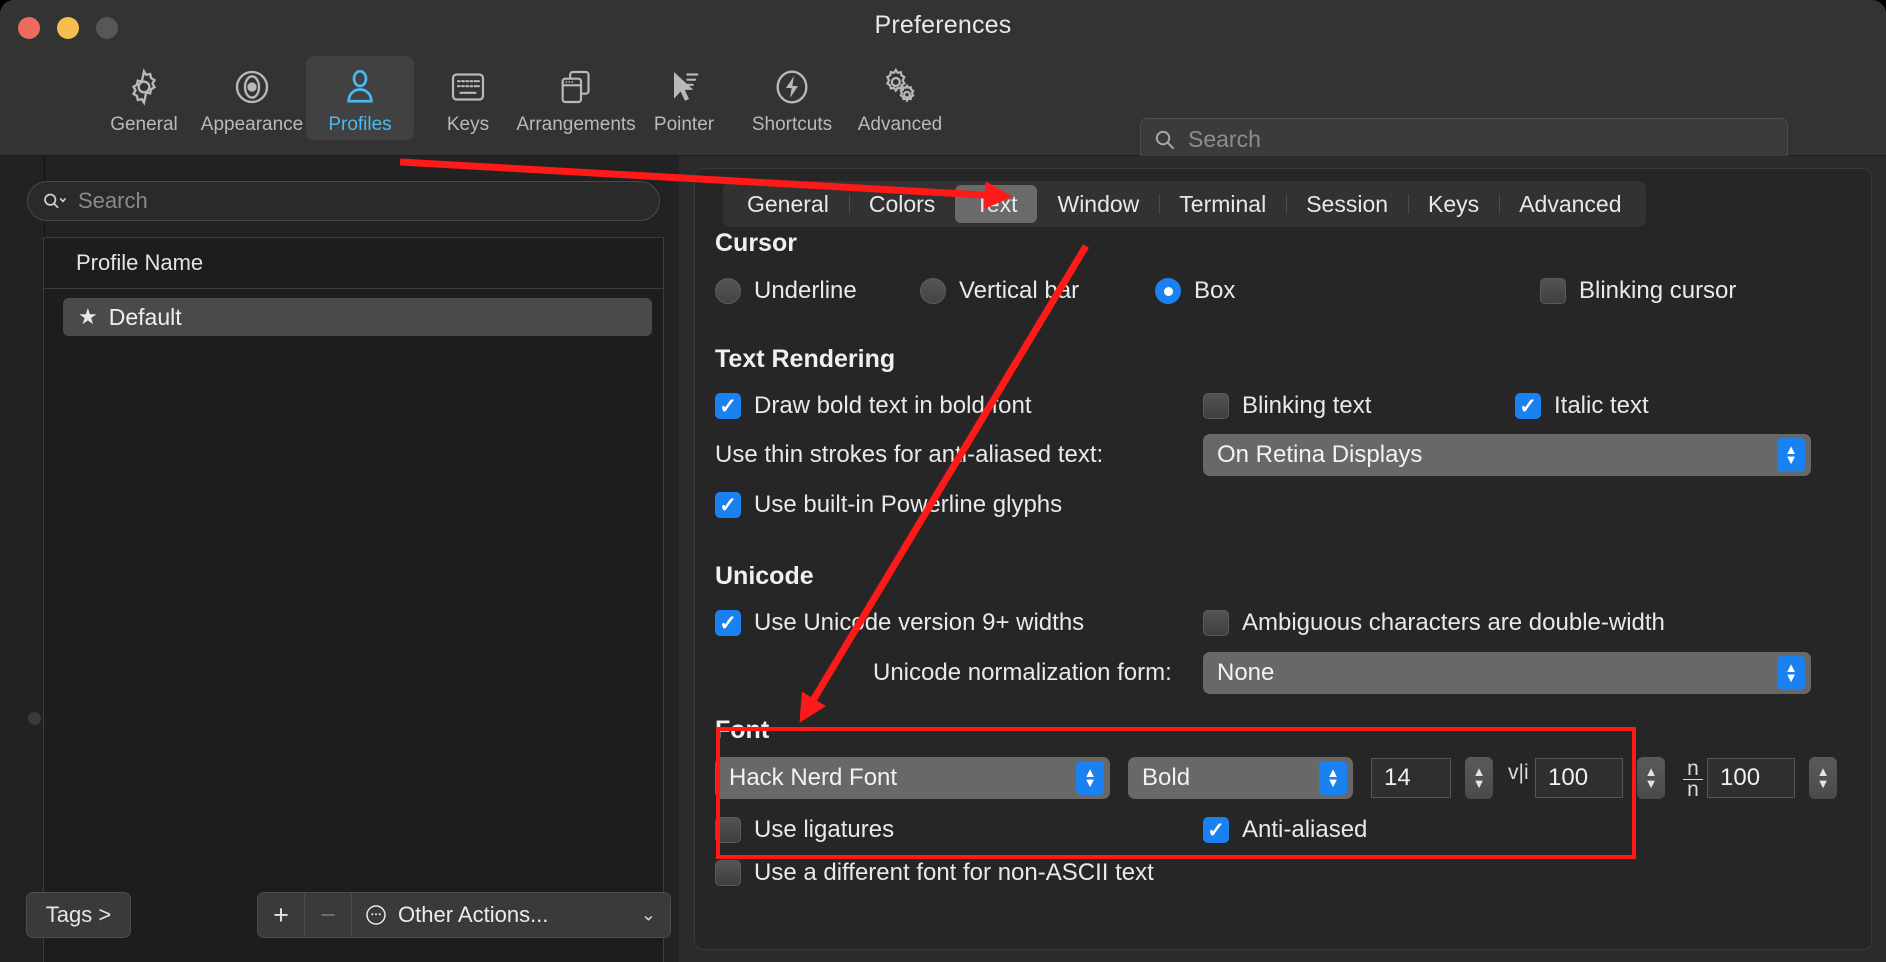 Image resolution: width=1886 pixels, height=962 pixels. I want to click on tab-advanced: Advanced, so click(1570, 204).